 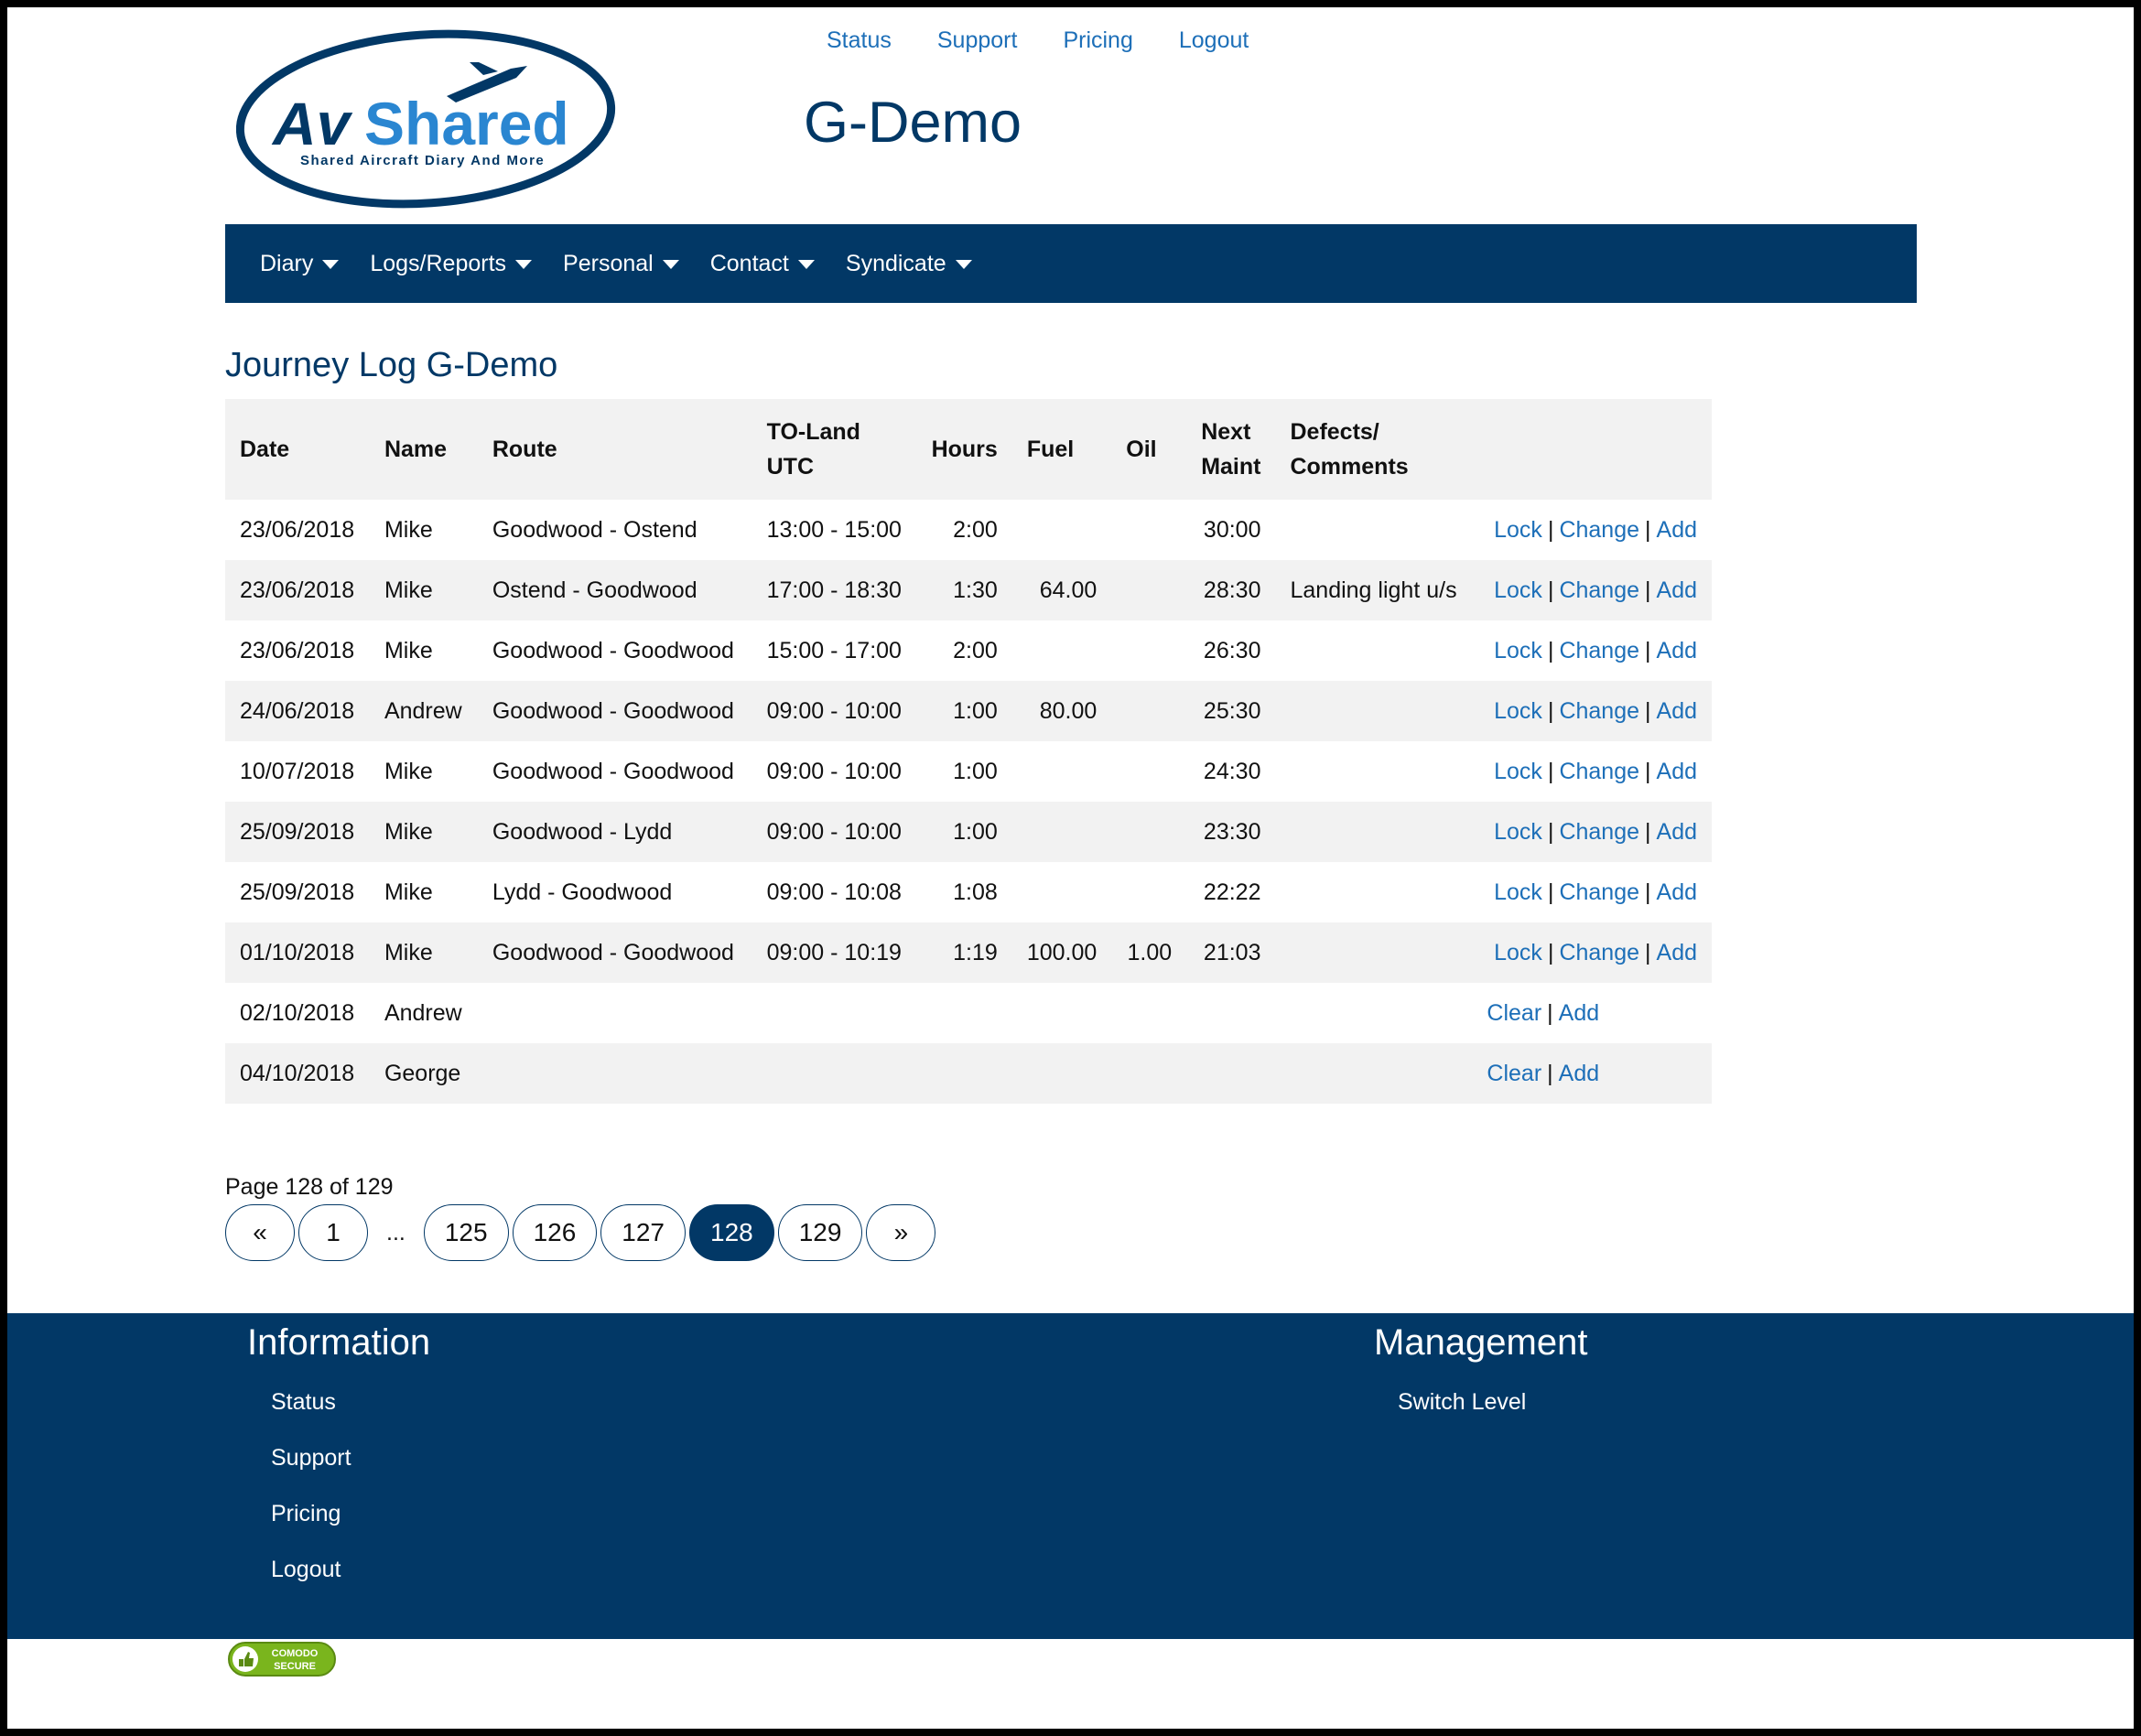 What do you see at coordinates (731, 1232) in the screenshot?
I see `page-button-current: 128` at bounding box center [731, 1232].